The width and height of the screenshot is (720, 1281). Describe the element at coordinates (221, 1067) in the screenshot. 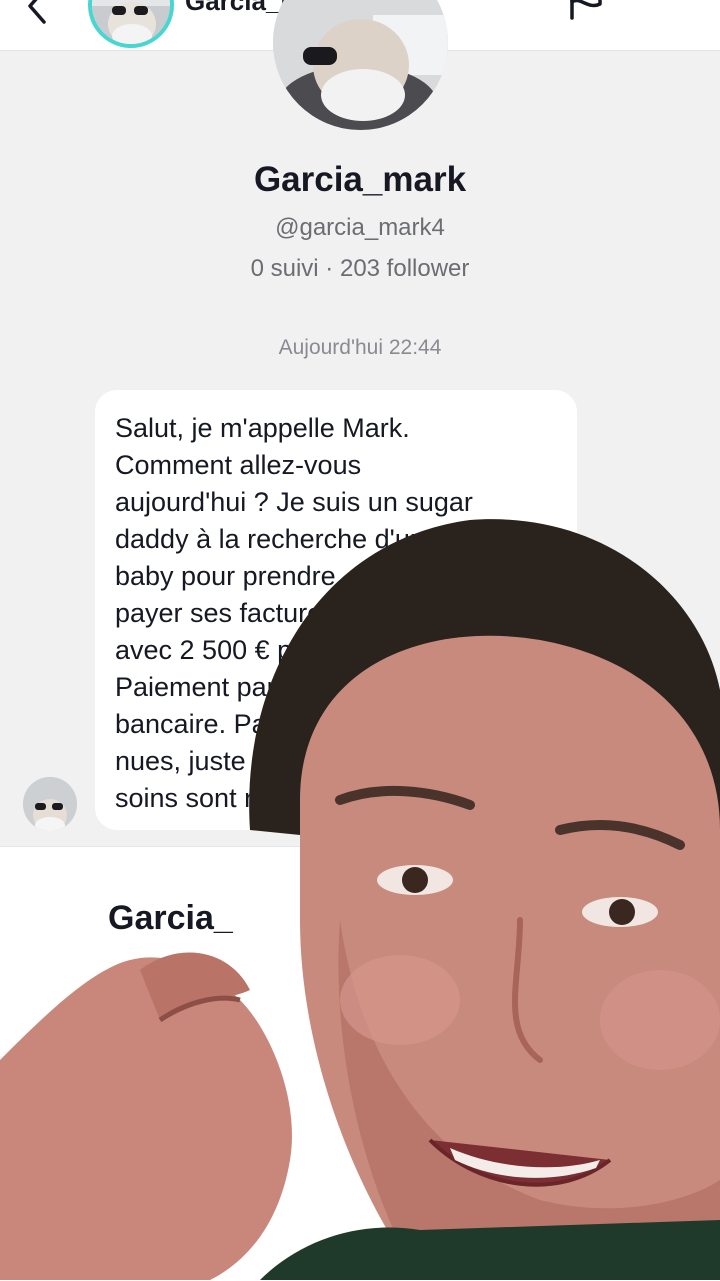

I see `preview-text-line: qu'un` at that location.